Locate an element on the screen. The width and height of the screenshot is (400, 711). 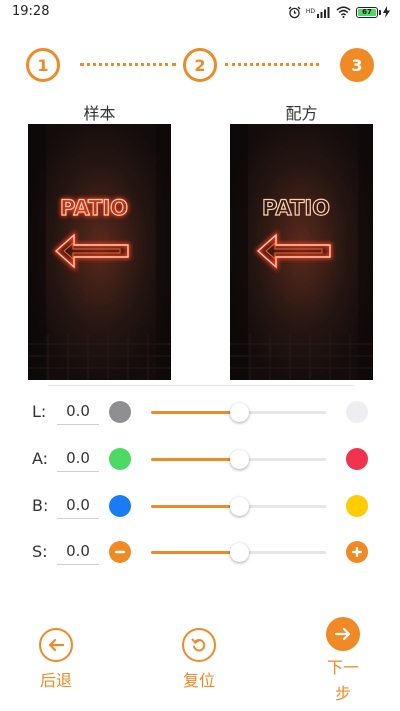
blue-circle-icon is located at coordinates (120, 506).